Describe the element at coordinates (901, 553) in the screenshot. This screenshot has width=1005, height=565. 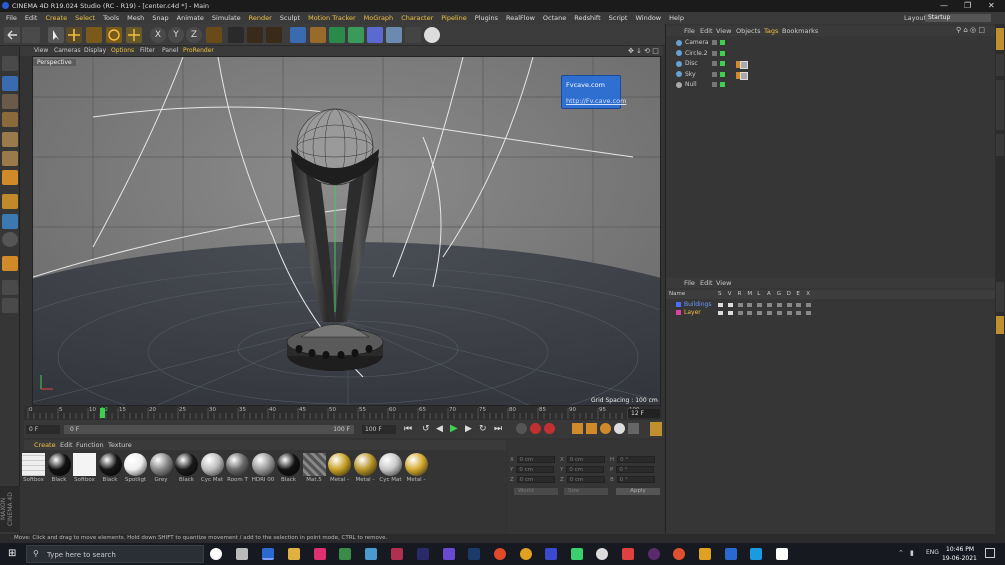
I see `tray-up-arrow-icon: ⌃` at that location.